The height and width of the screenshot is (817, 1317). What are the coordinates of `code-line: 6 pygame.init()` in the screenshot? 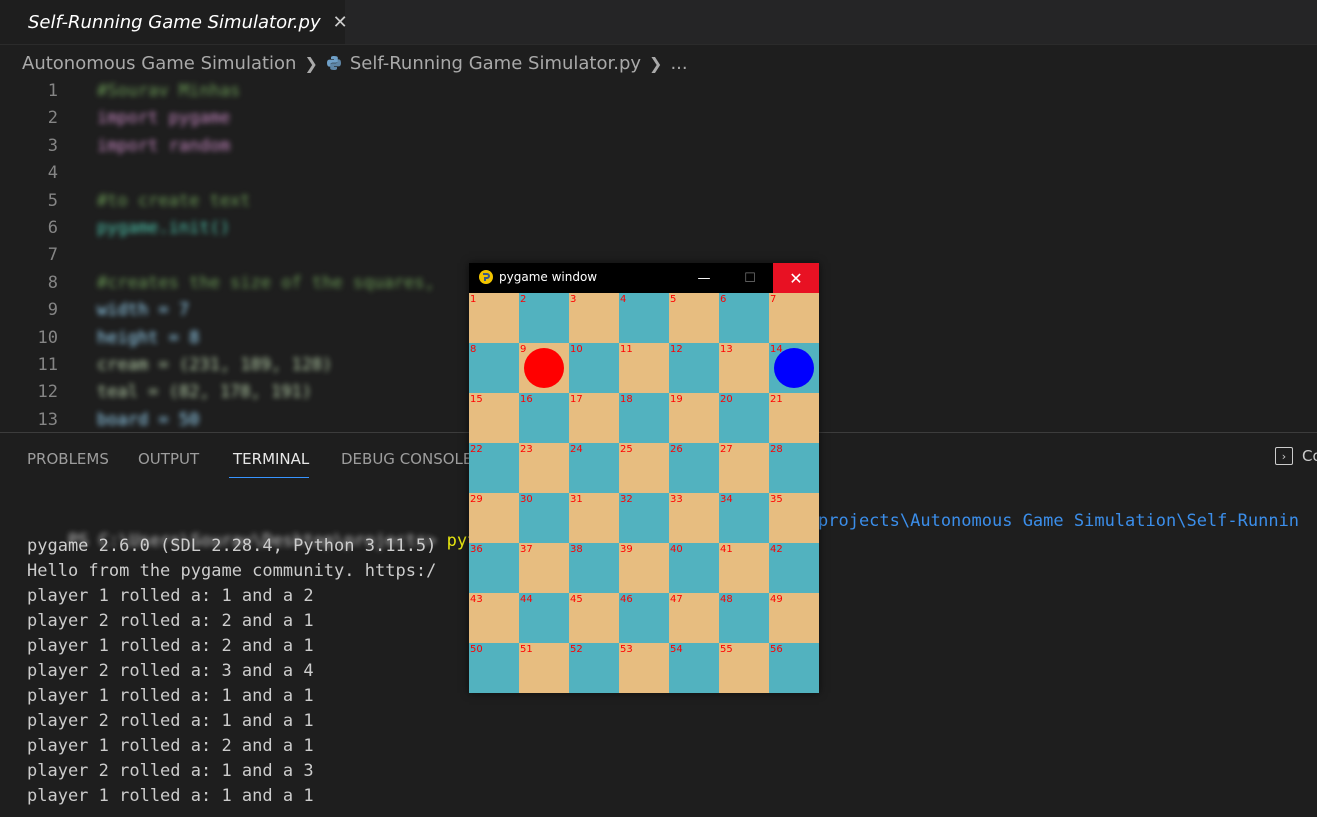 It's located at (658, 228).